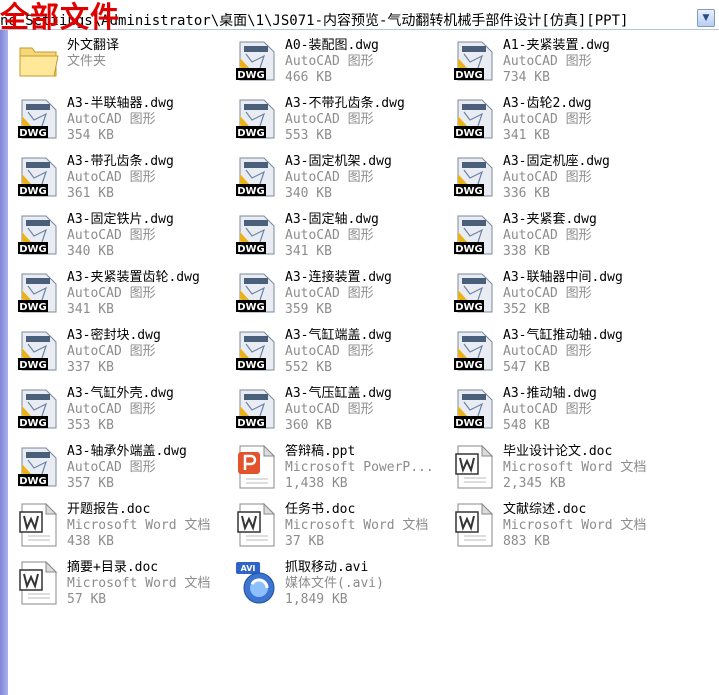 This screenshot has height=695, width=719. What do you see at coordinates (308, 251) in the screenshot?
I see `file-size: 341 KB` at bounding box center [308, 251].